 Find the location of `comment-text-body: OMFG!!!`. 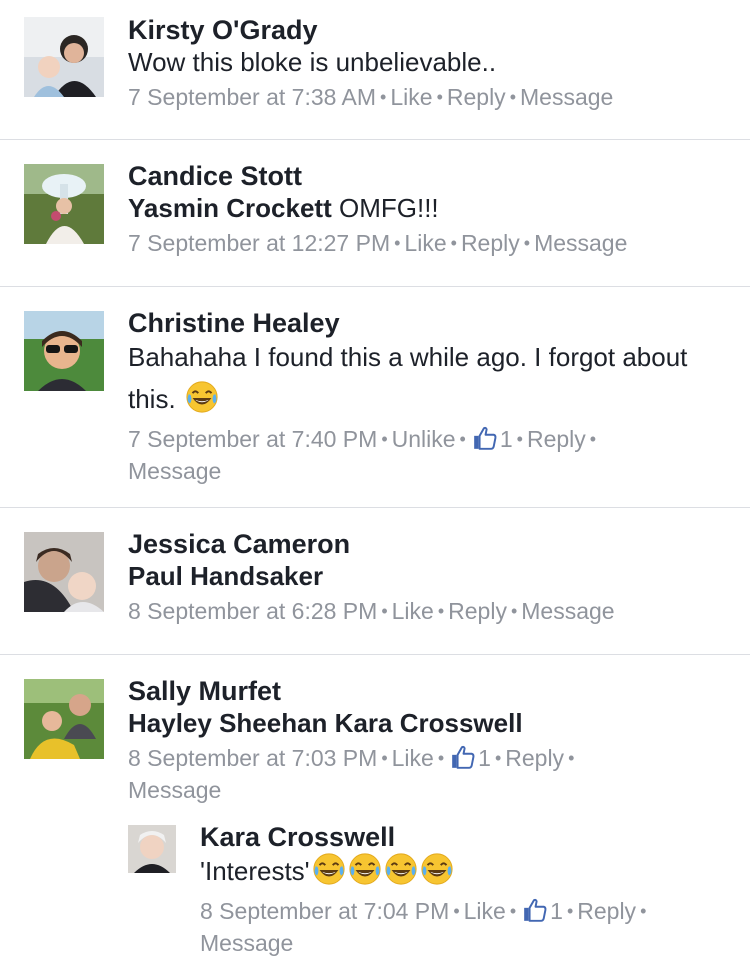

comment-text-body: OMFG!!! is located at coordinates (388, 208).